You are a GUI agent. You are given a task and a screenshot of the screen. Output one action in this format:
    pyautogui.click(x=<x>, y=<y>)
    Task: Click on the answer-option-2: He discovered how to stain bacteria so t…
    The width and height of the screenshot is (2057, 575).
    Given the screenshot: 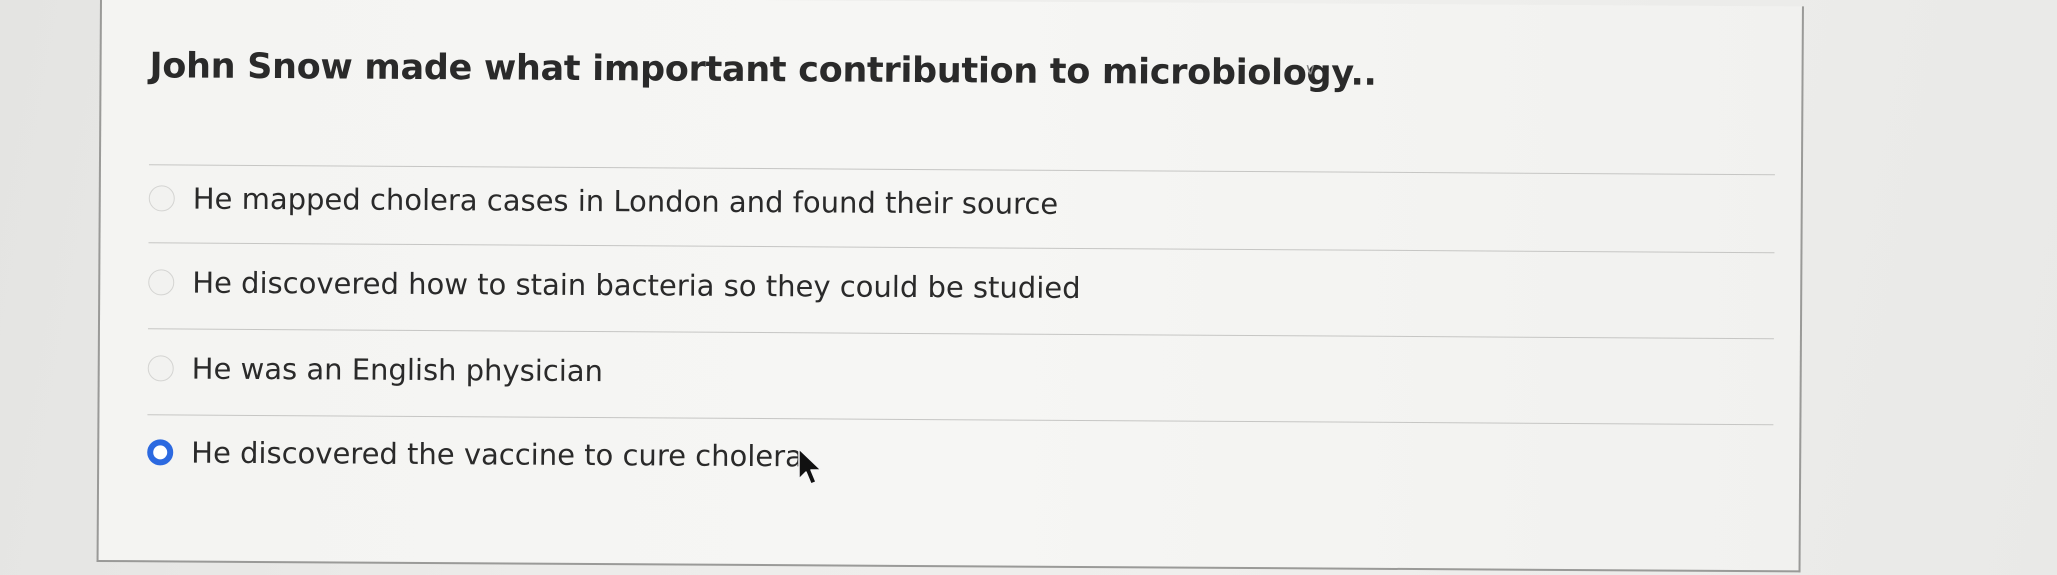 What is the action you would take?
    pyautogui.click(x=614, y=285)
    